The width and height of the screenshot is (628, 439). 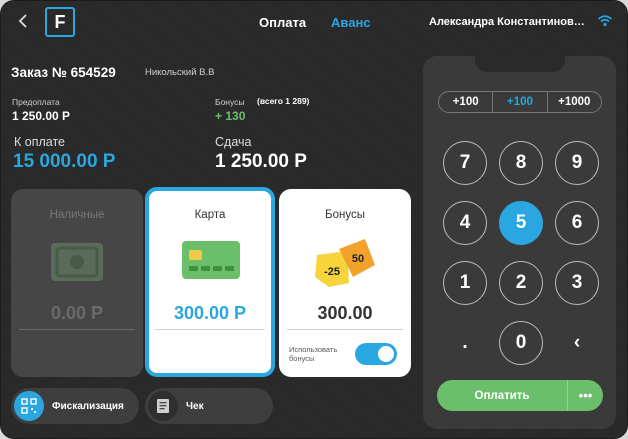 I want to click on pay-button: Оплатить, so click(x=502, y=395).